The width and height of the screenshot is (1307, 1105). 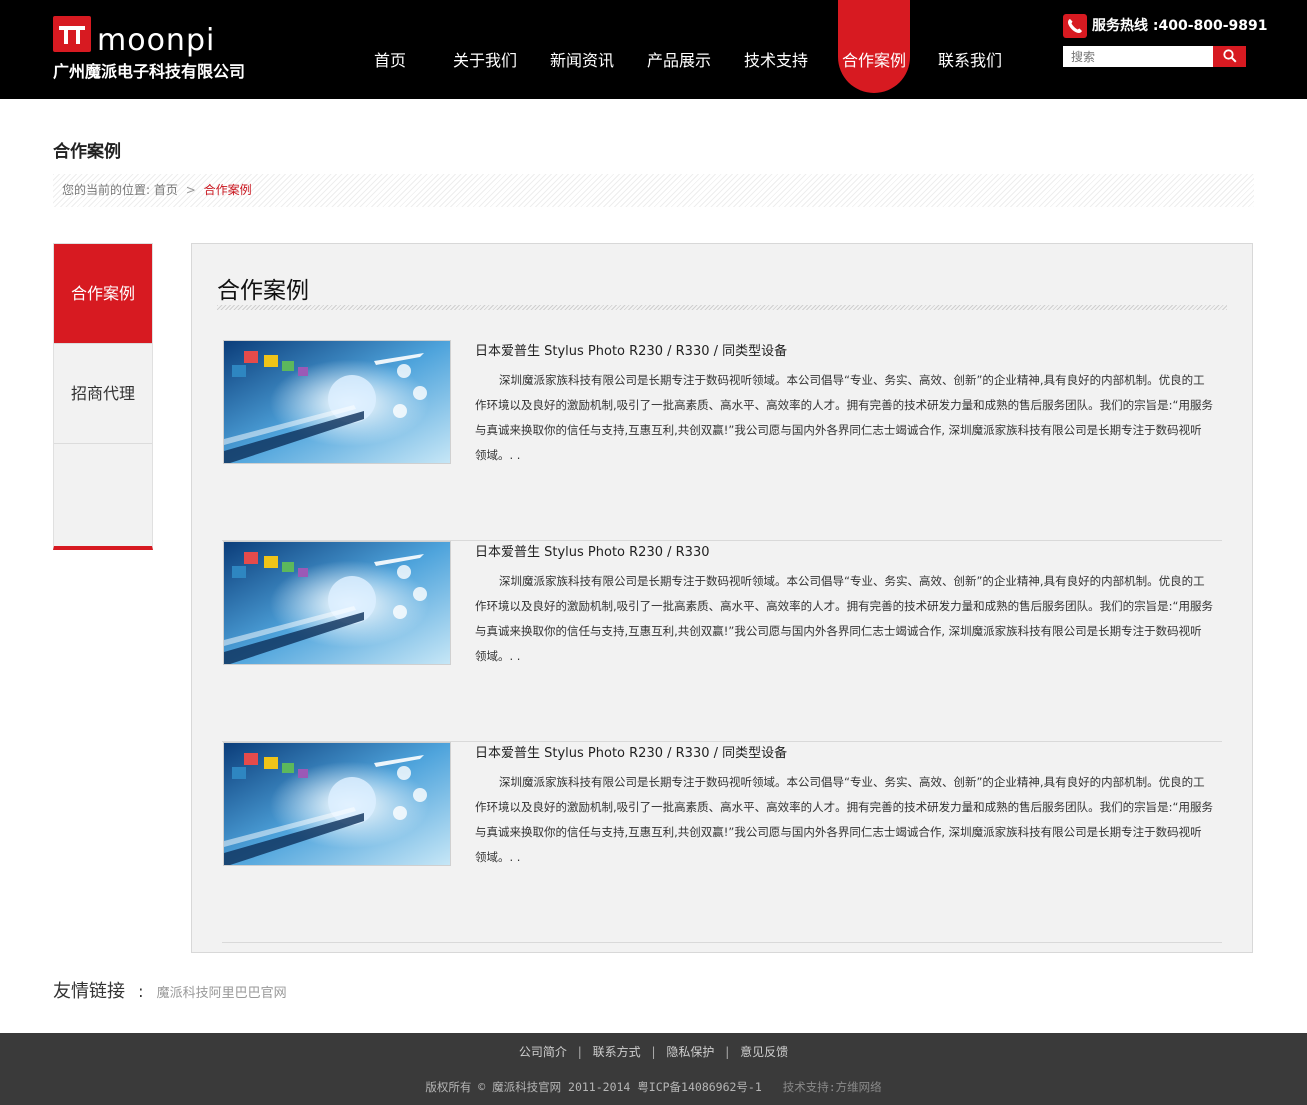 What do you see at coordinates (592, 550) in the screenshot?
I see `case-title: 日本爱普生 Stylus Photo R230 / R330` at bounding box center [592, 550].